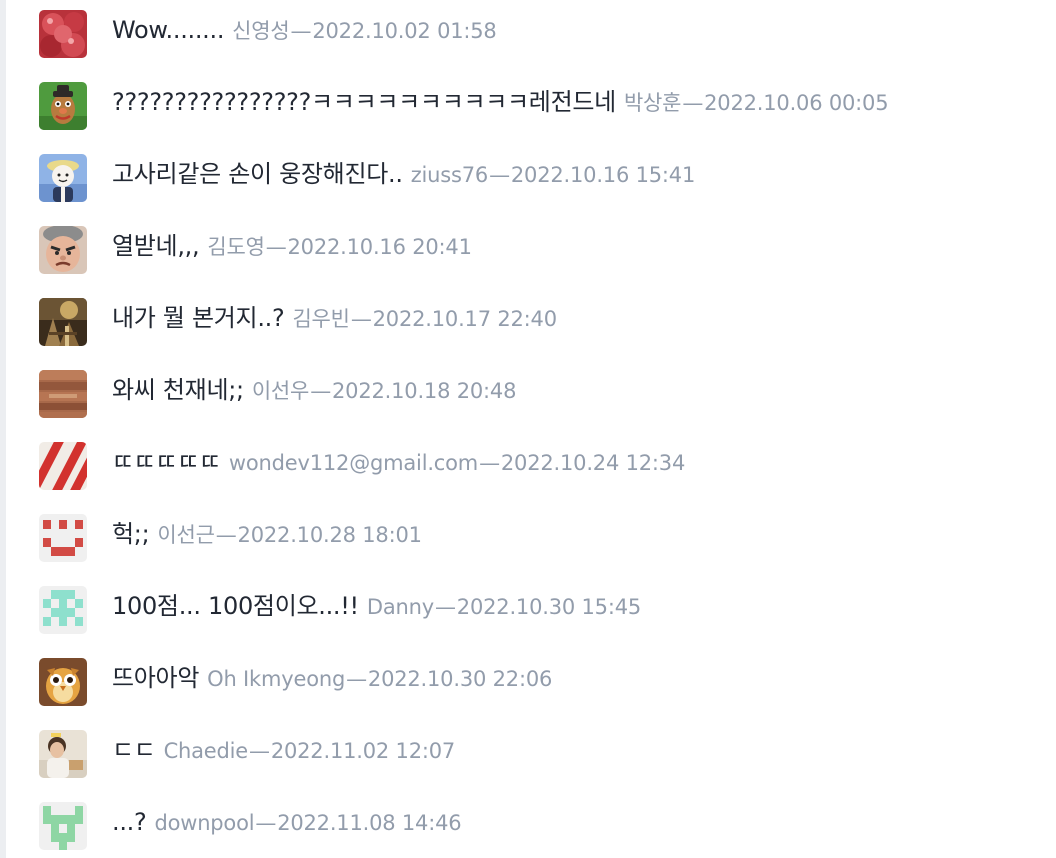  What do you see at coordinates (186, 535) in the screenshot?
I see `comment-author: 이선근` at bounding box center [186, 535].